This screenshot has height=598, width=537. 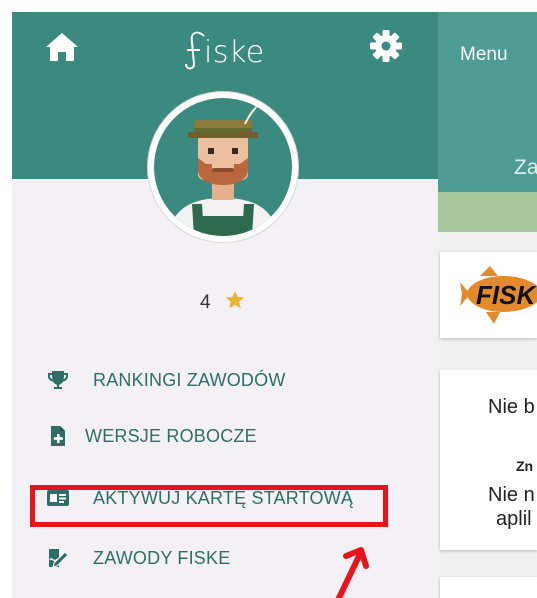 What do you see at coordinates (488, 587) in the screenshot?
I see `card` at bounding box center [488, 587].